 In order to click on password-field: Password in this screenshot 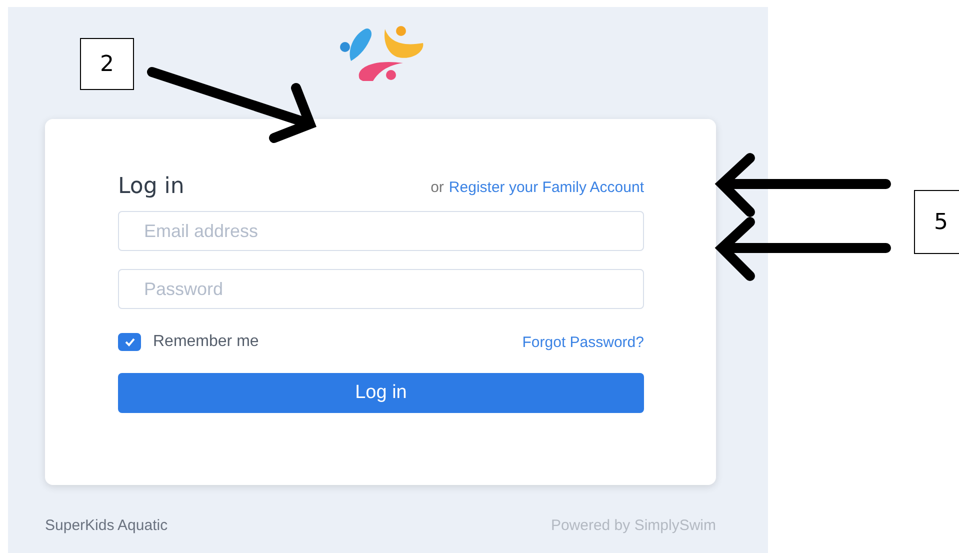, I will do `click(381, 289)`.